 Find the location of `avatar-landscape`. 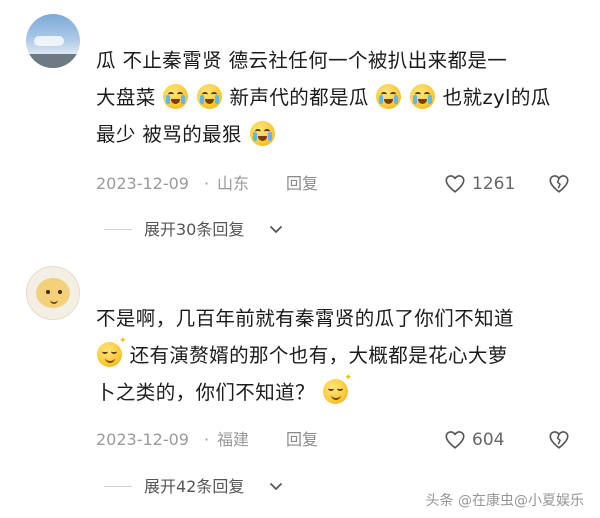

avatar-landscape is located at coordinates (53, 61).